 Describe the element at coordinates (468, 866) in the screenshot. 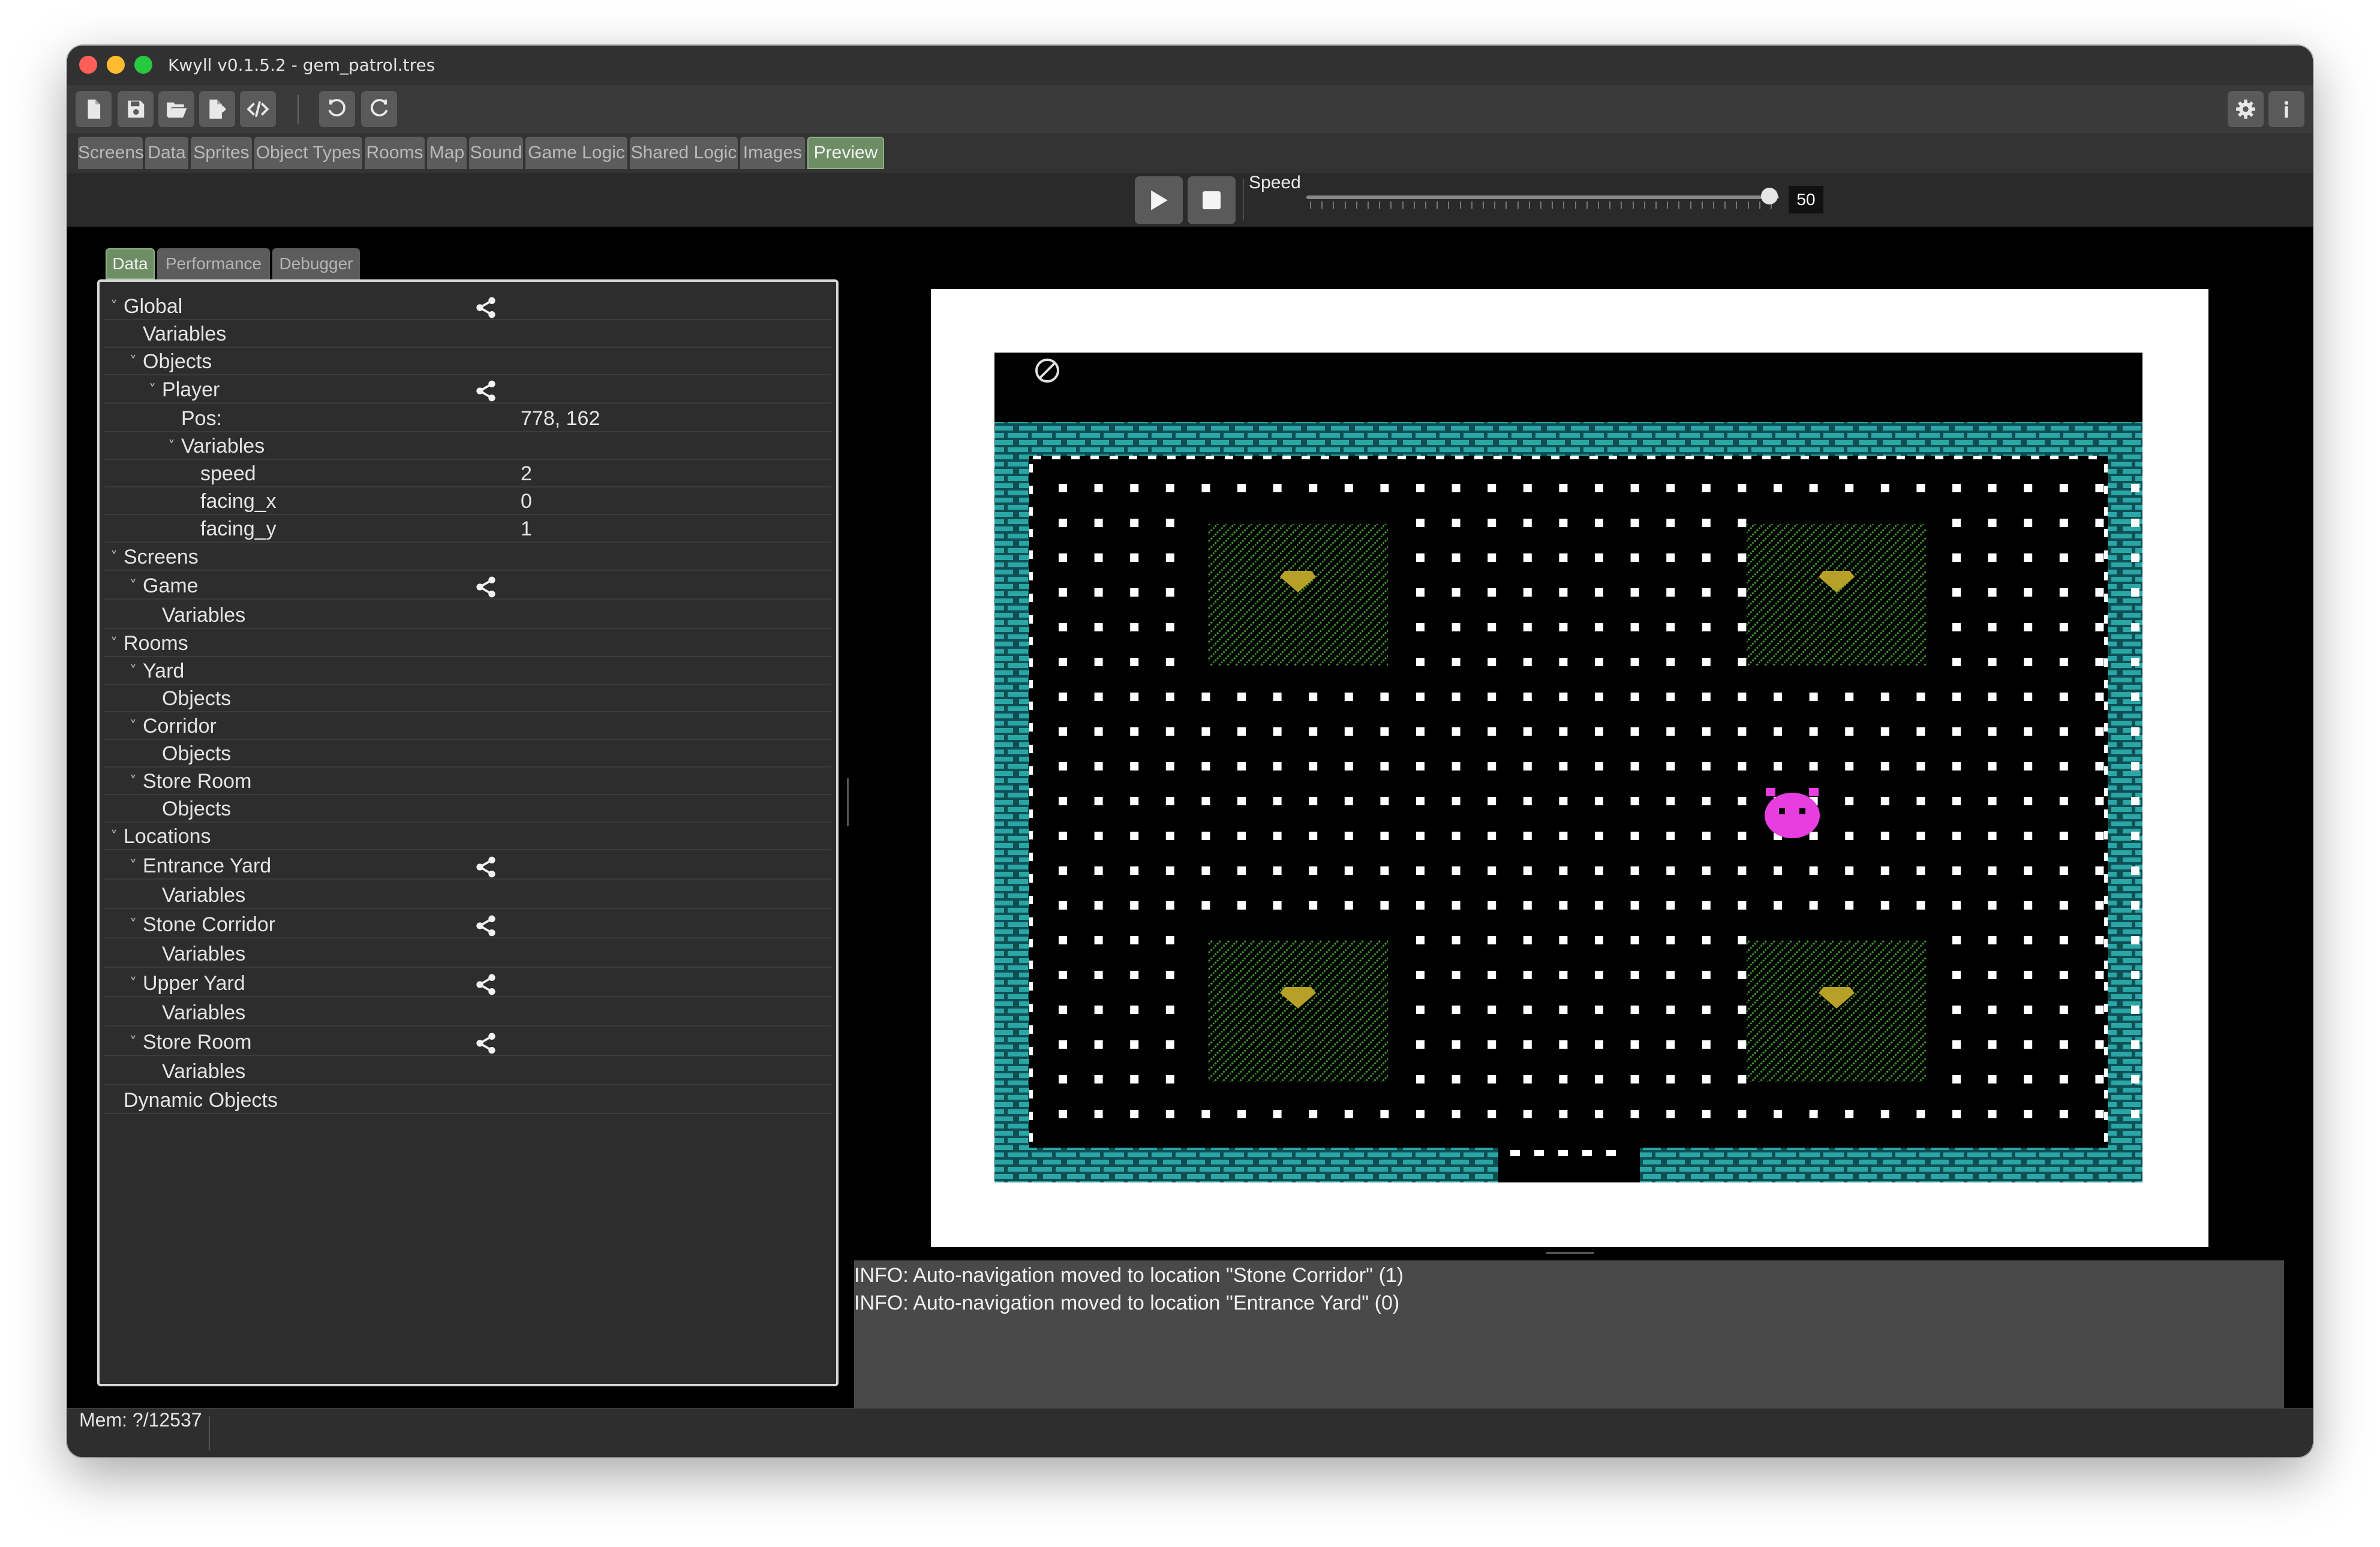

I see `tree-row: ˅ Entrance Yard` at that location.